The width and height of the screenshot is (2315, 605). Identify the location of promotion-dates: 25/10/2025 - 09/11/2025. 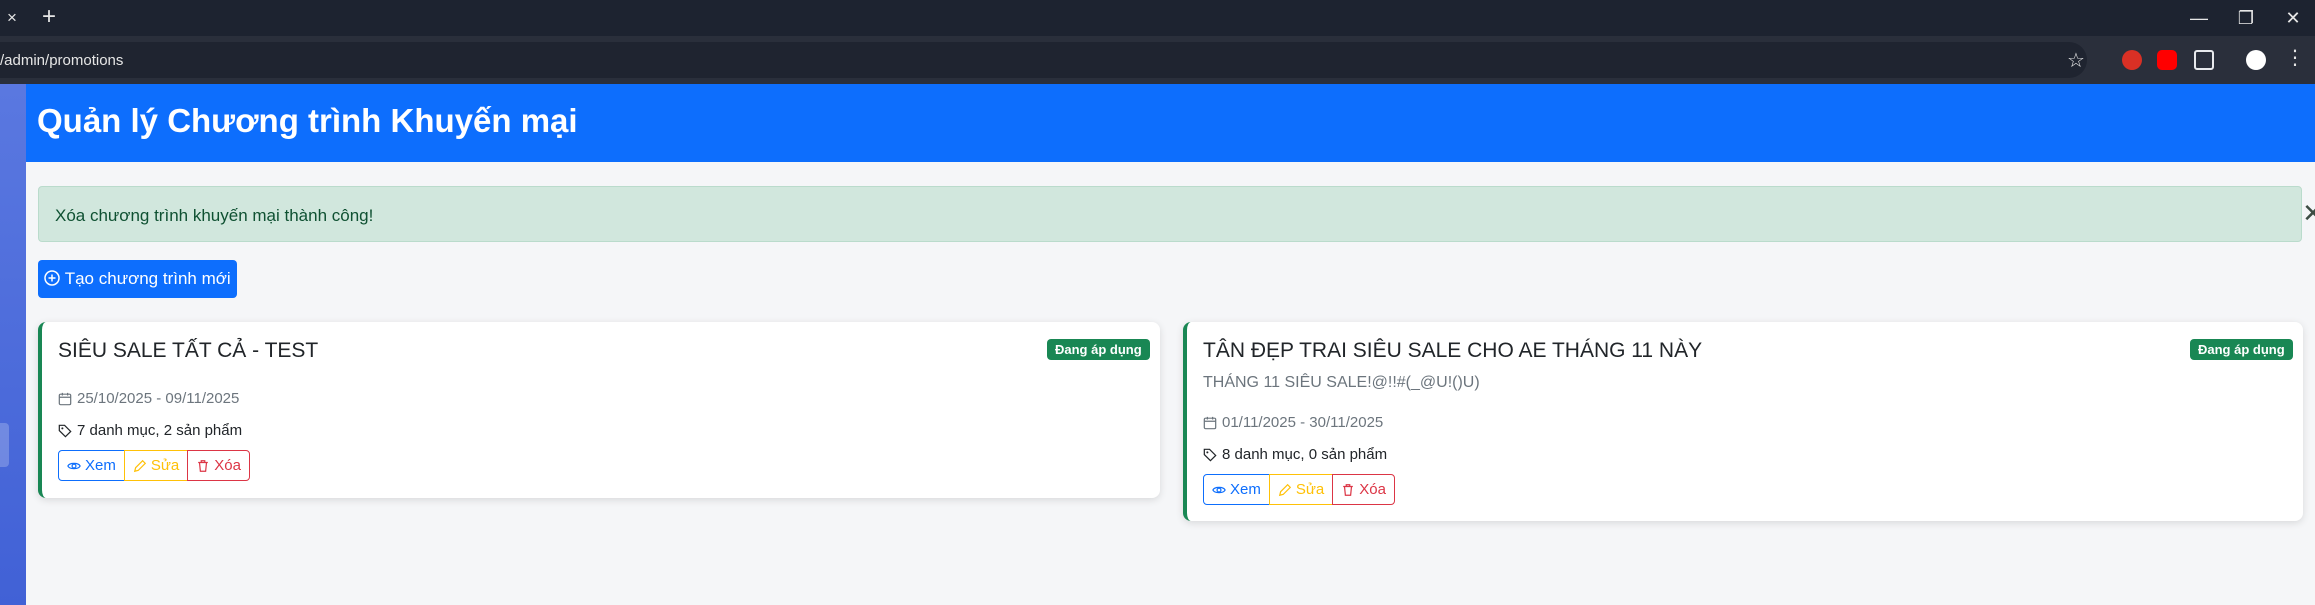
(148, 398).